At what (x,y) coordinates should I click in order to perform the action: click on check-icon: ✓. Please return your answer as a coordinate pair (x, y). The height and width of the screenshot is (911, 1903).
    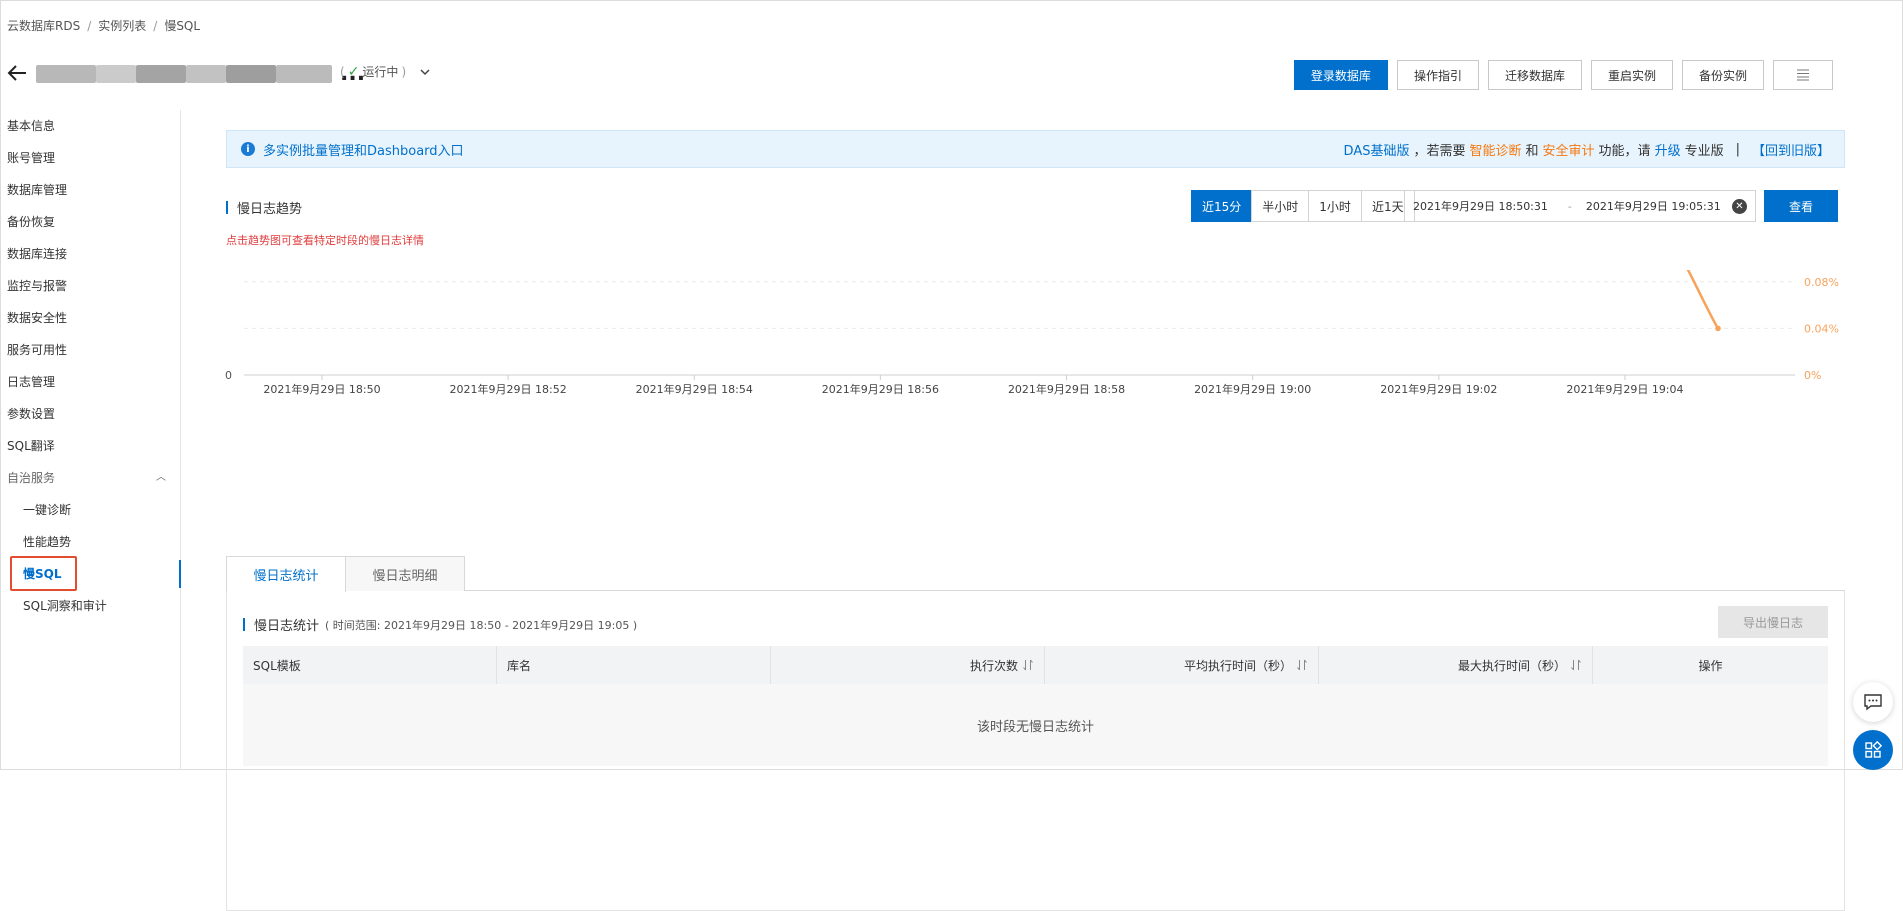
    Looking at the image, I should click on (353, 71).